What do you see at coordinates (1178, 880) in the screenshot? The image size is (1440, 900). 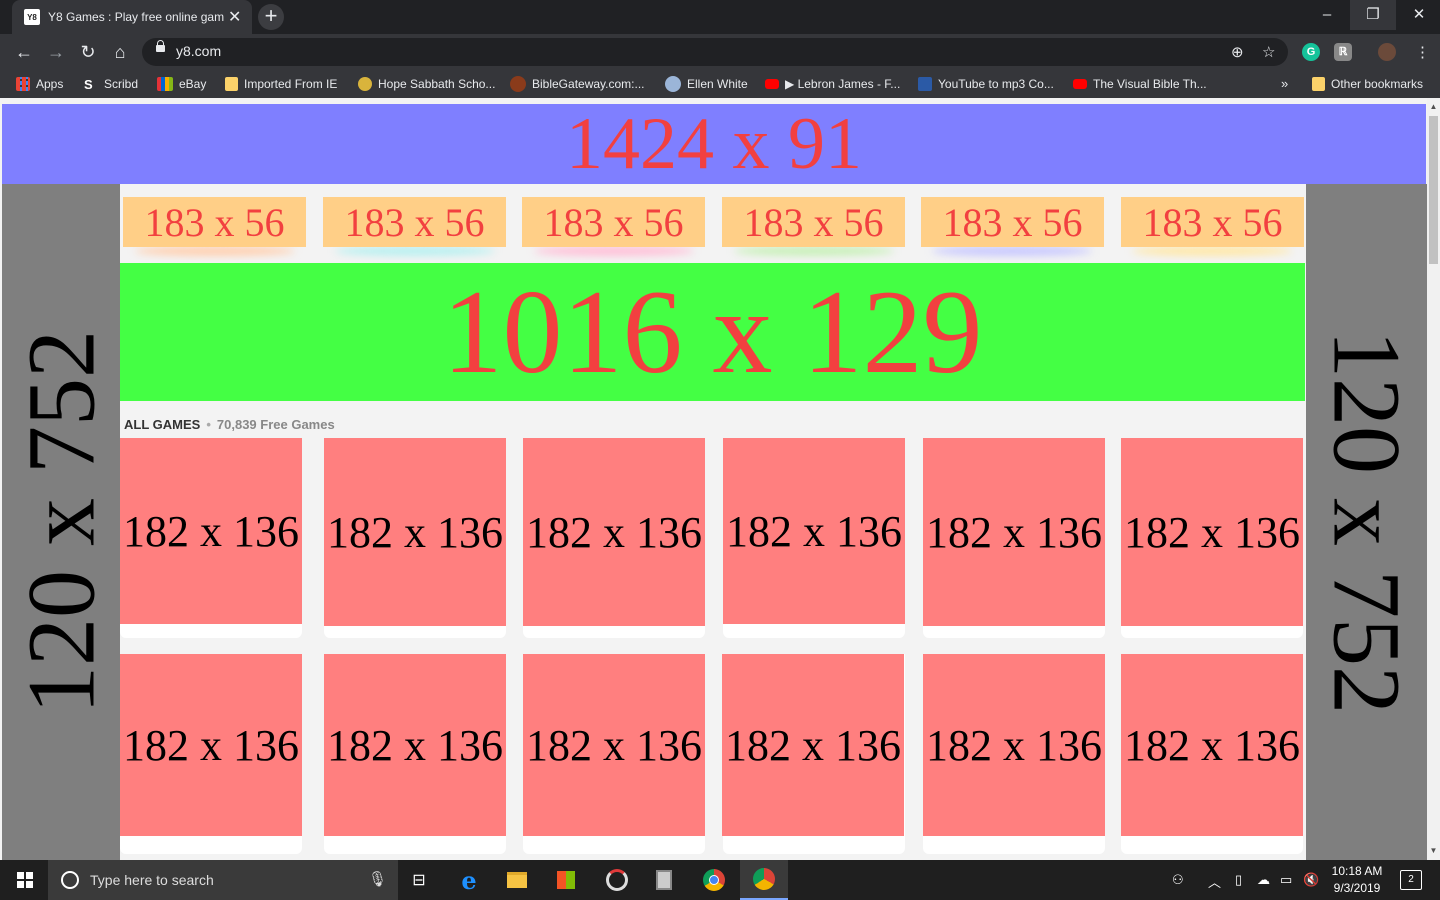 I see `people-icon: ⚇` at bounding box center [1178, 880].